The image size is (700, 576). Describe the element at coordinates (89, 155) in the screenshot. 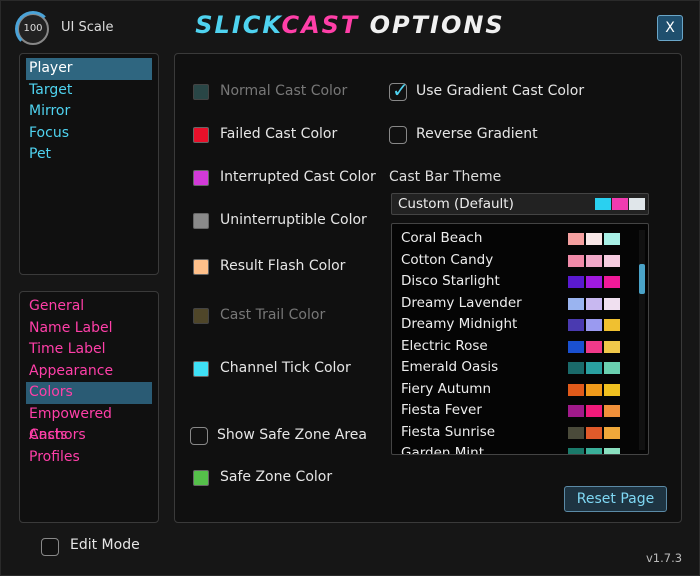

I see `unit-nav-item-pet: Pet` at that location.